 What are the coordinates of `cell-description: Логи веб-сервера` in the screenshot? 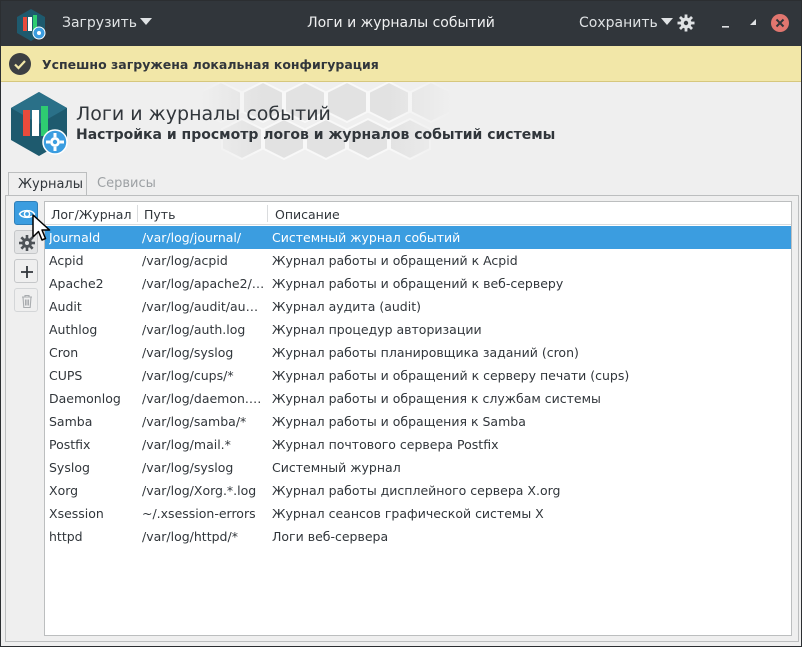 It's located at (330, 536).